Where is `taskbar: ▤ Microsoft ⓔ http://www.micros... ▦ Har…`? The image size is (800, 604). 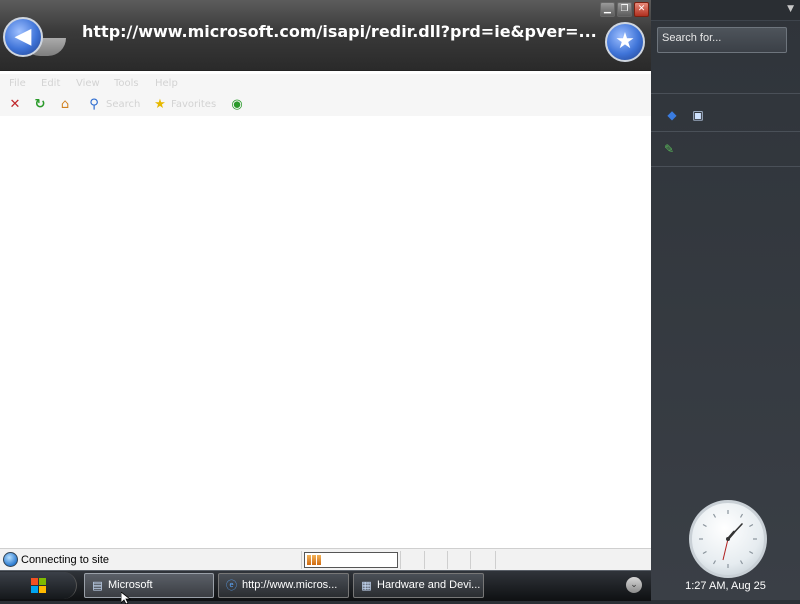 taskbar: ▤ Microsoft ⓔ http://www.micros... ▦ Har… is located at coordinates (325, 585).